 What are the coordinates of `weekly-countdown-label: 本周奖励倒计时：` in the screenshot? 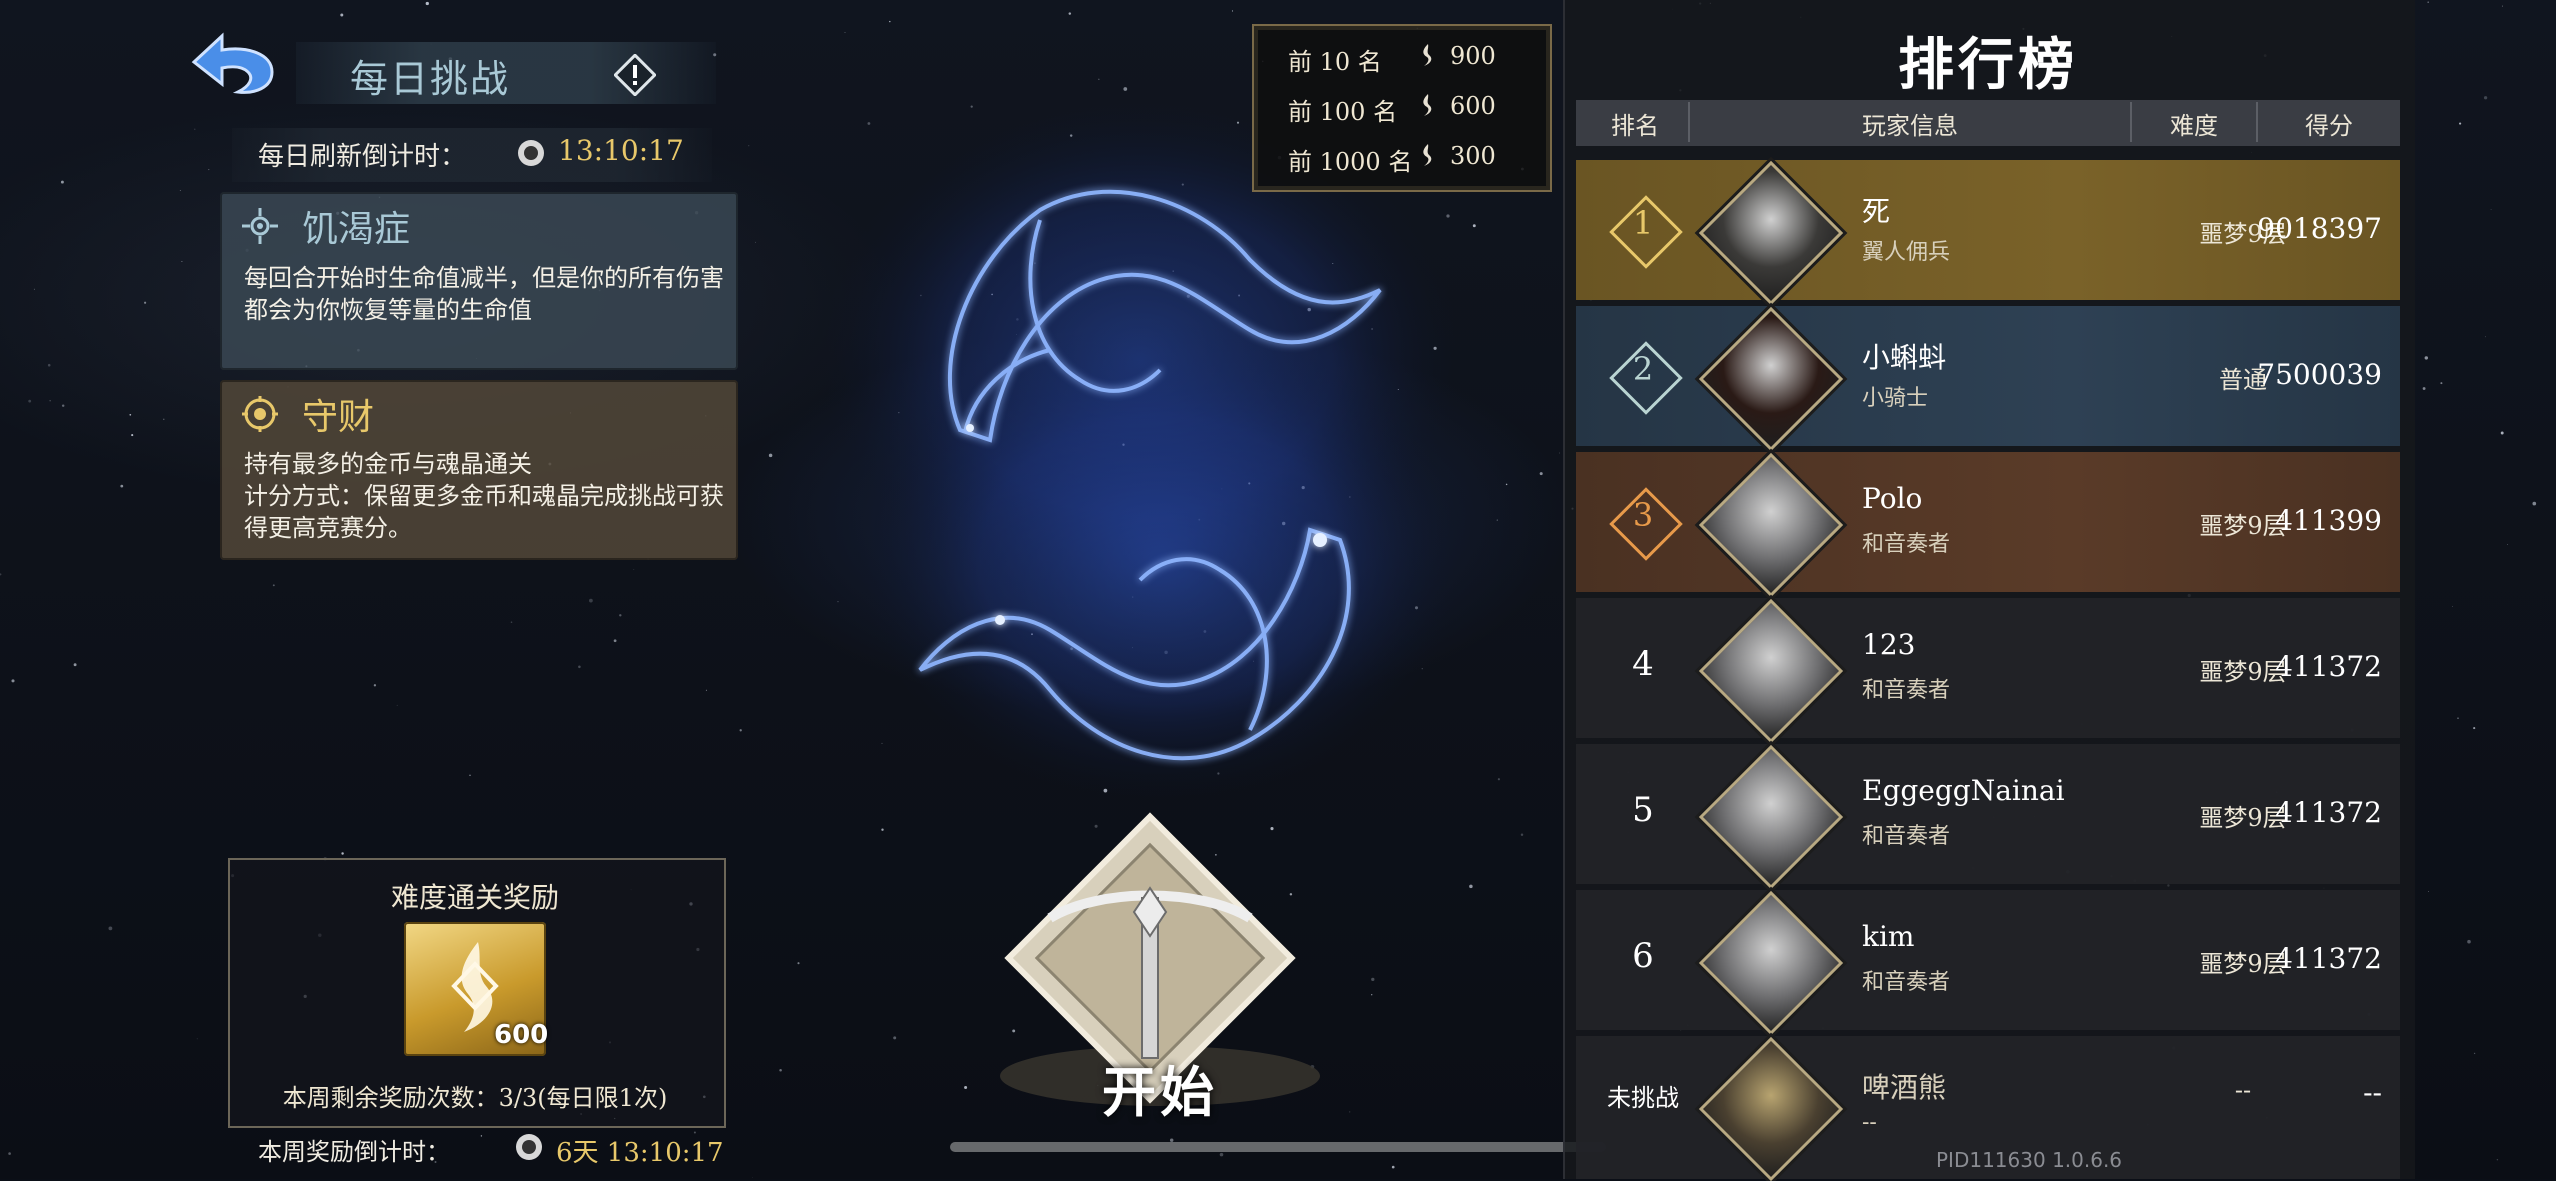 It's located at (354, 1152).